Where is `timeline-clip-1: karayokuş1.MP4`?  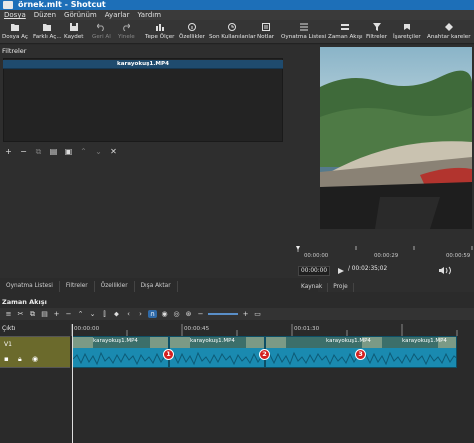 timeline-clip-1: karayokuş1.MP4 is located at coordinates (120, 352).